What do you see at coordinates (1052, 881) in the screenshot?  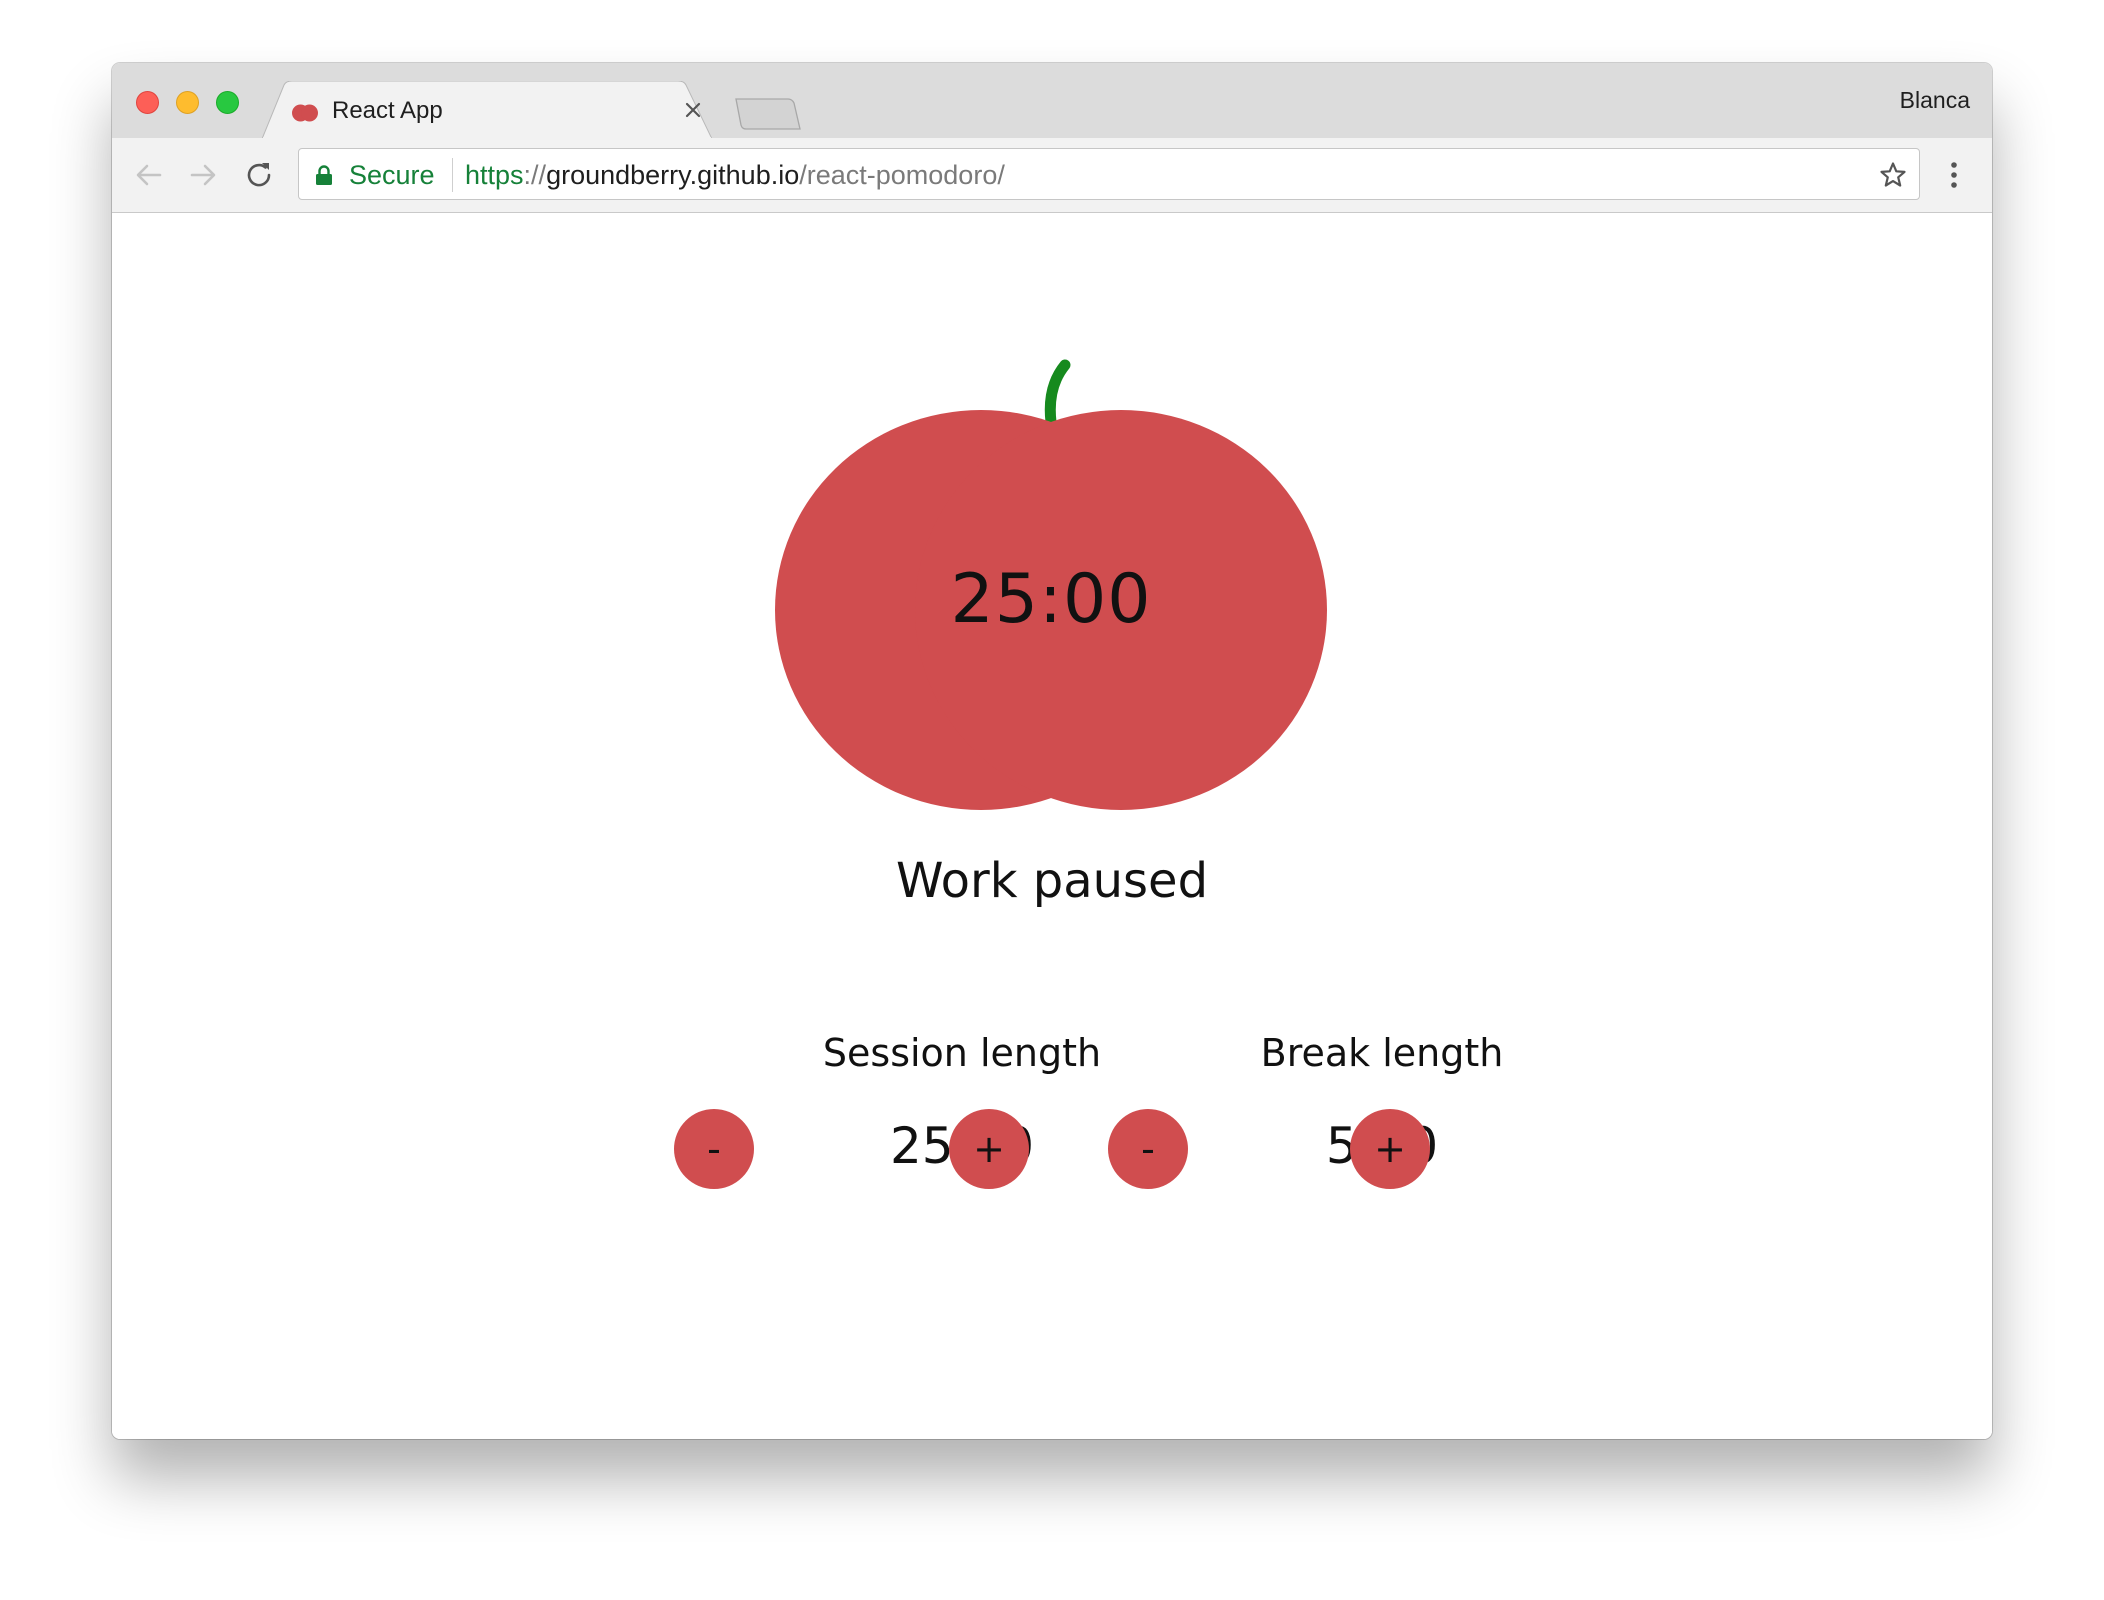 I see `status-text: Work paused` at bounding box center [1052, 881].